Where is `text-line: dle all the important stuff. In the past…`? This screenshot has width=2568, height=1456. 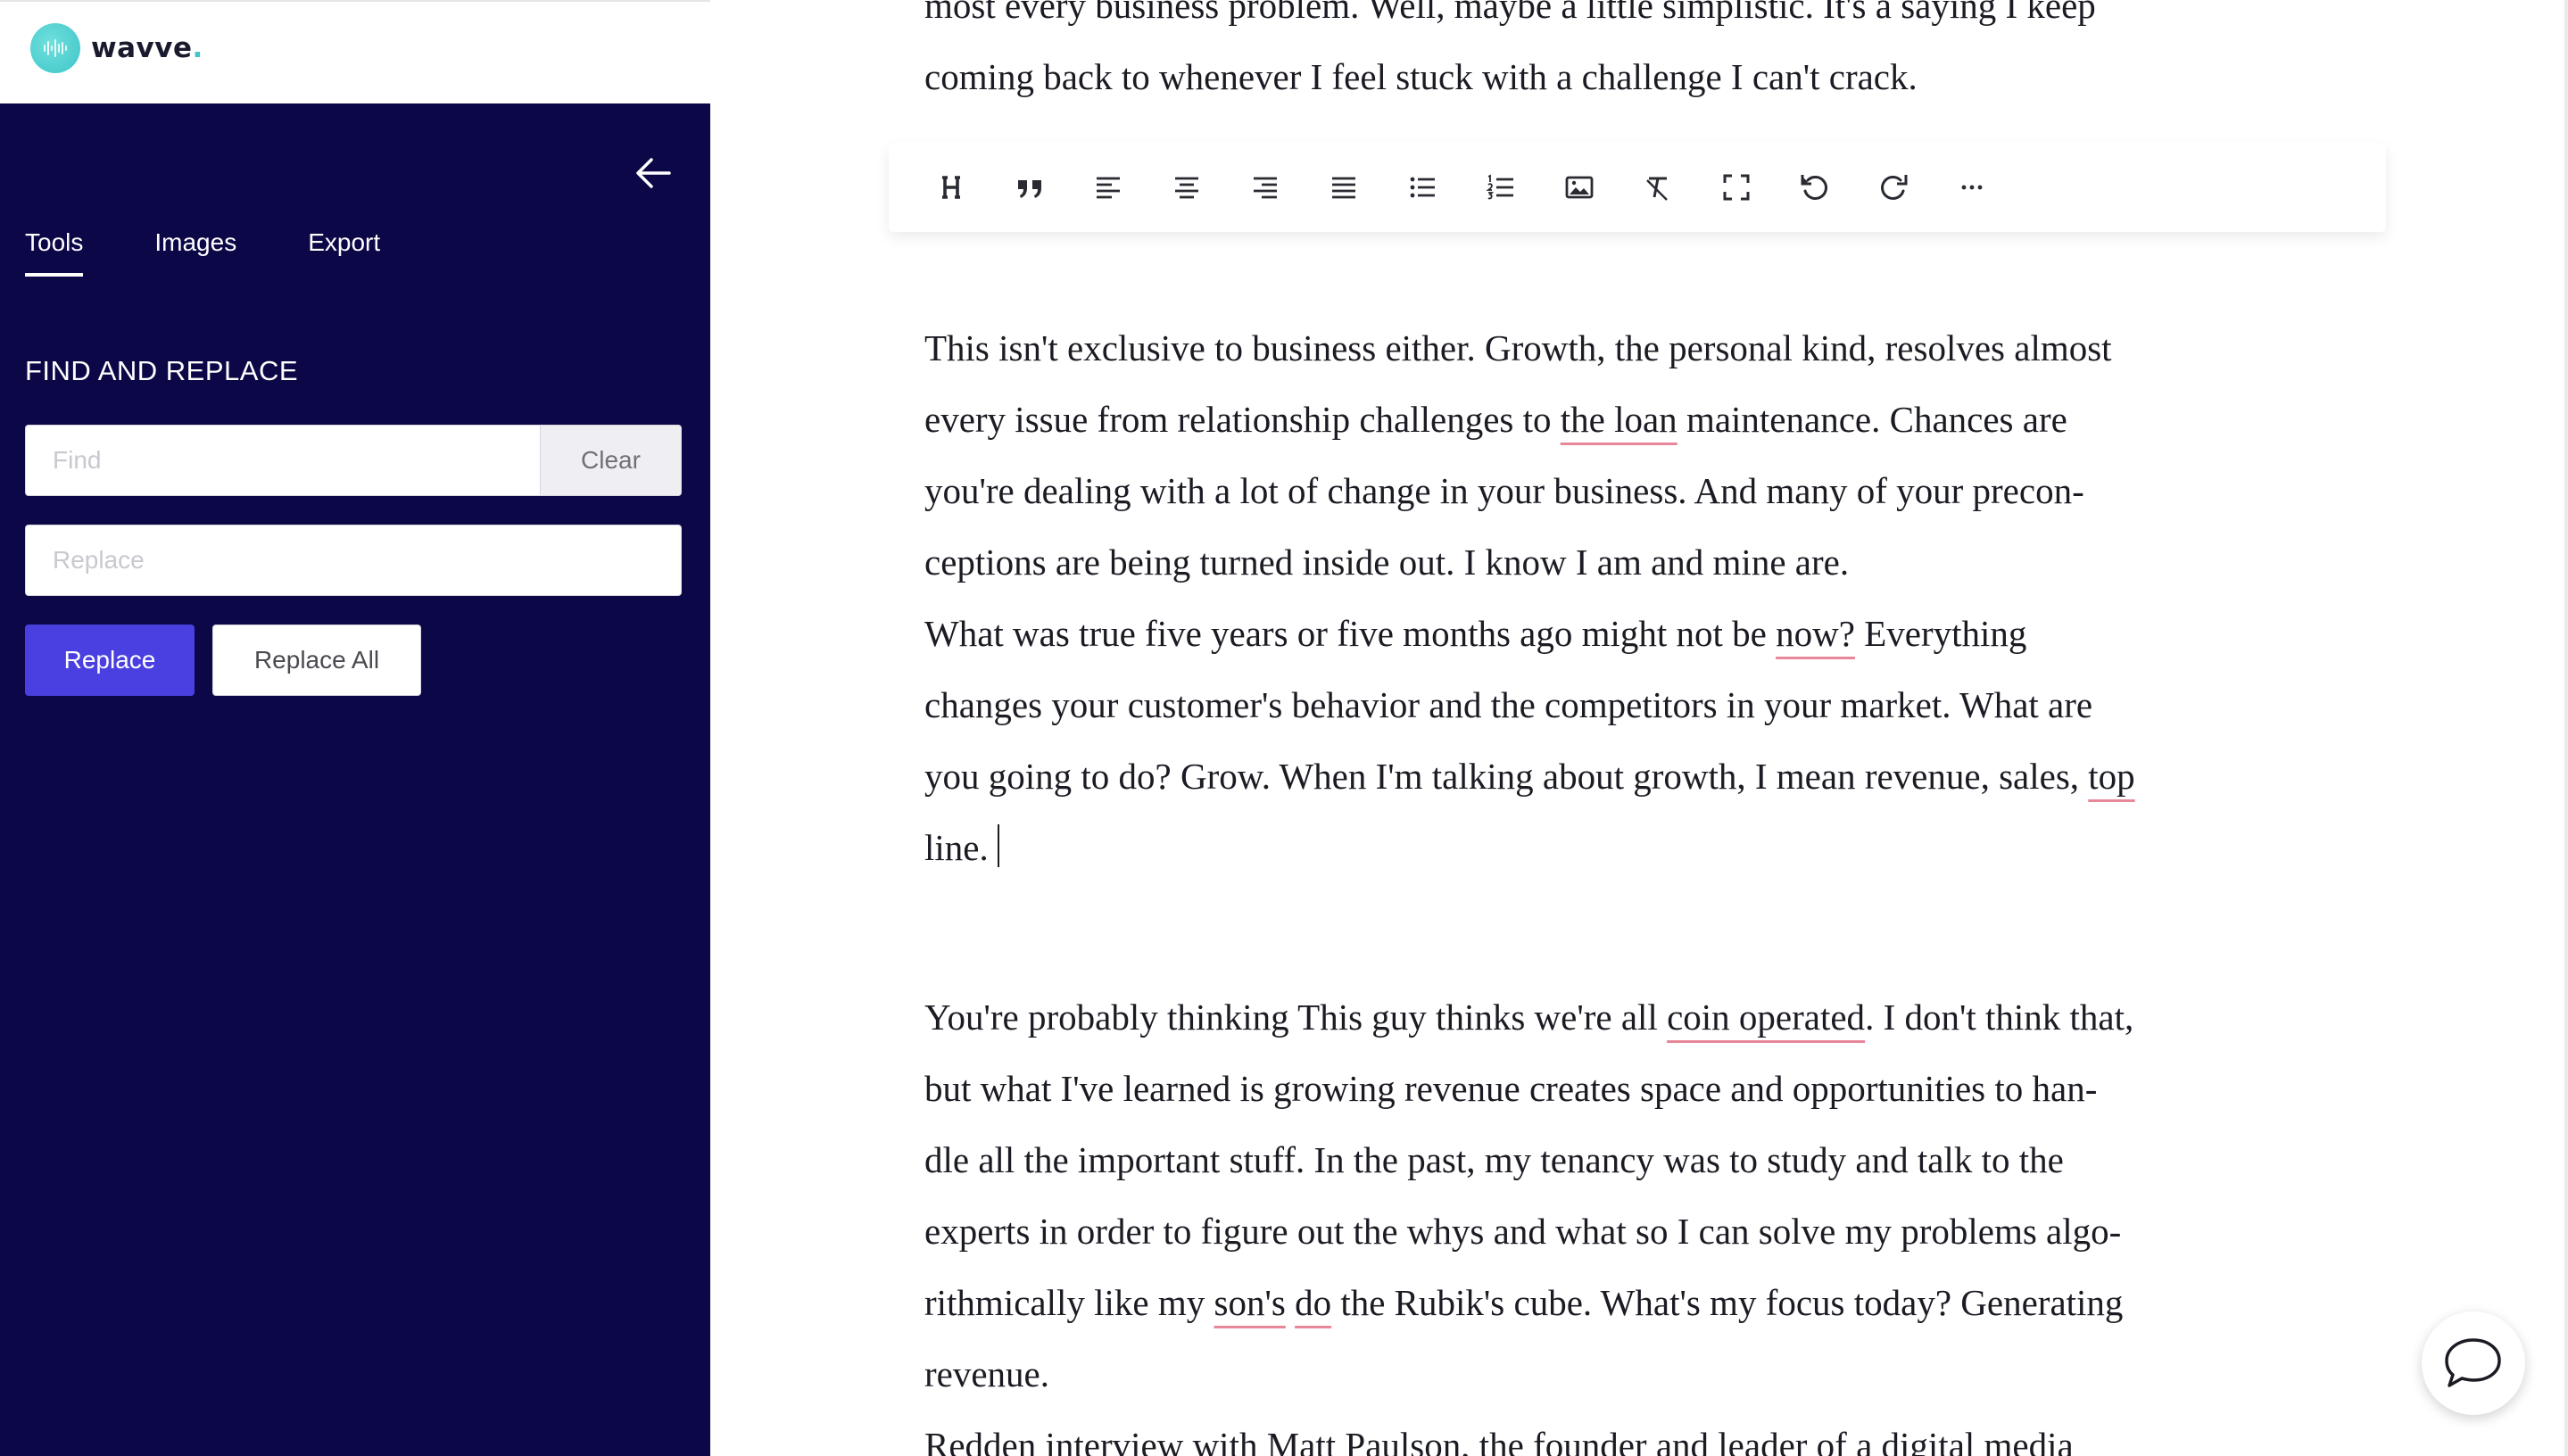
text-line: dle all the important stuff. In the past… is located at coordinates (1494, 1159).